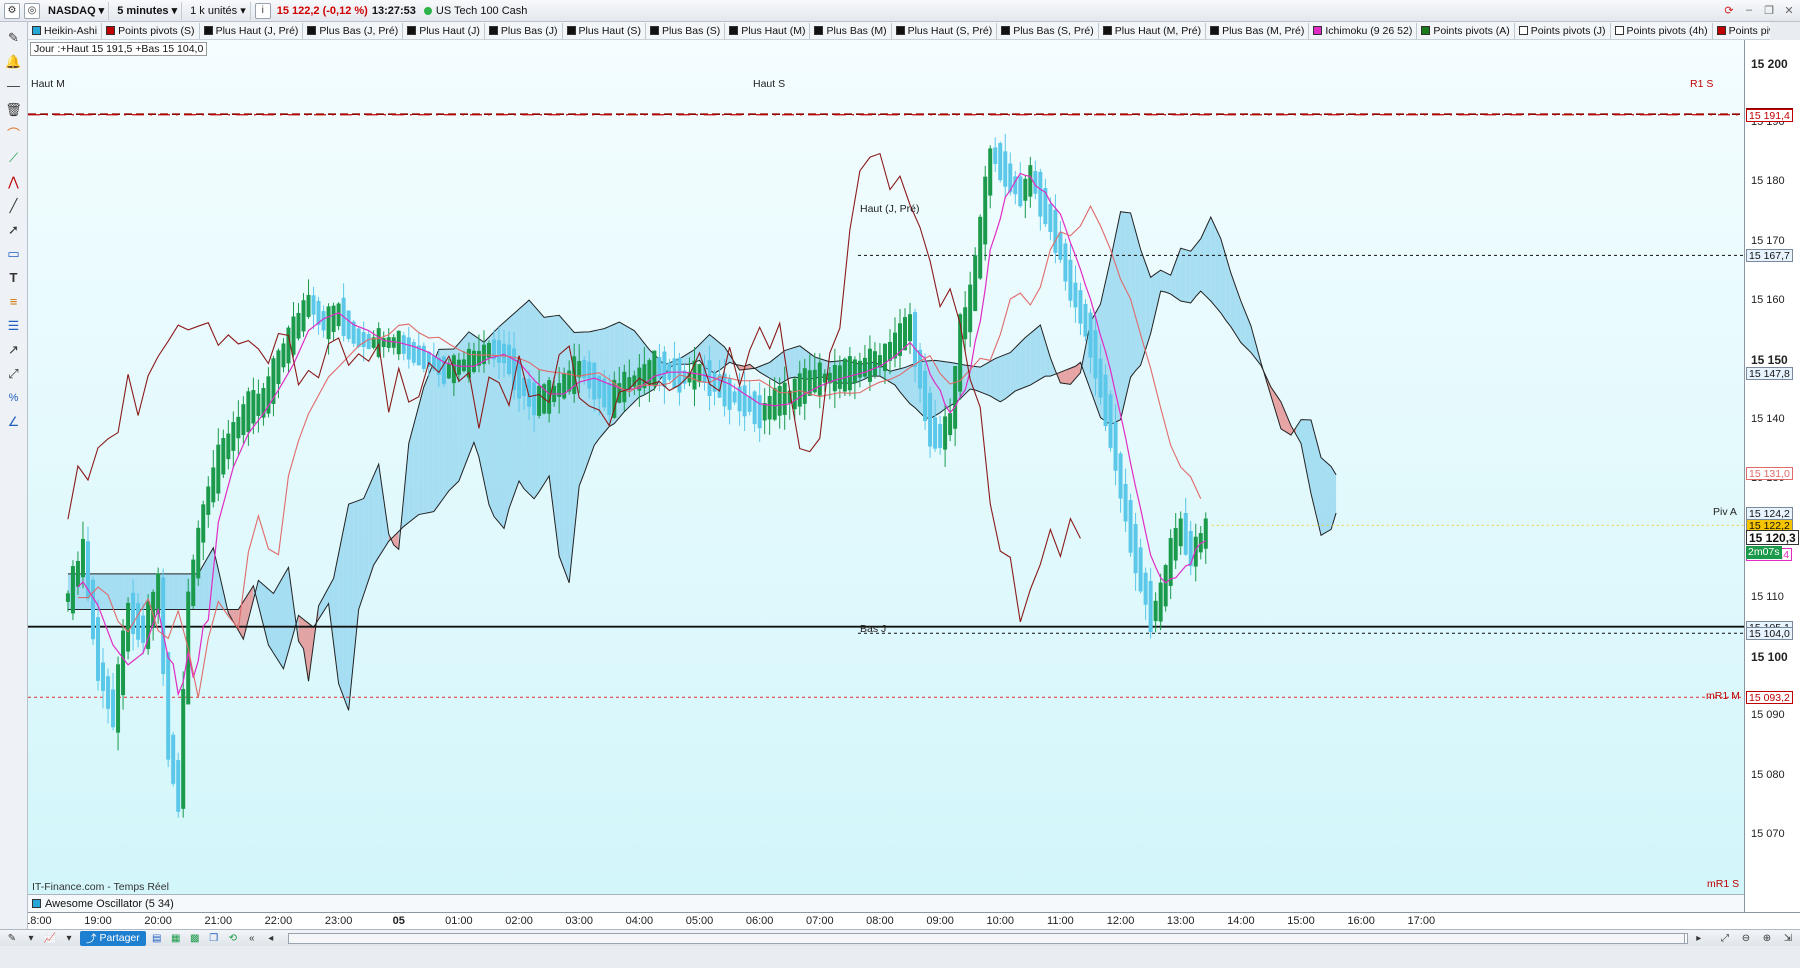  I want to click on indicator-item: Plus Haut (M), so click(768, 30).